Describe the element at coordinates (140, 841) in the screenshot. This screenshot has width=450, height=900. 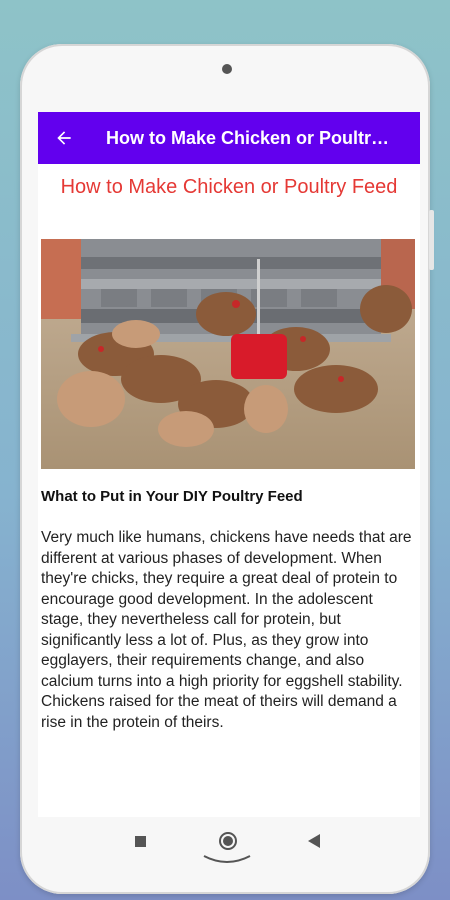
I see `square-icon` at that location.